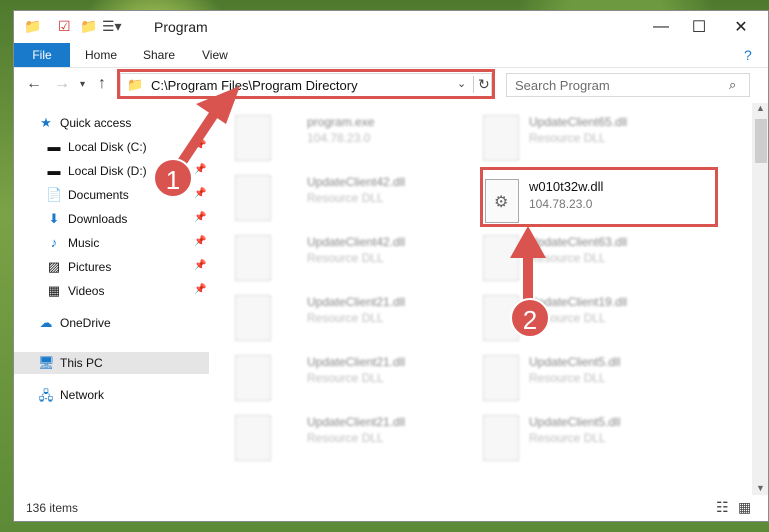 The width and height of the screenshot is (769, 532). What do you see at coordinates (530, 318) in the screenshot?
I see `step-marker-2: 2` at bounding box center [530, 318].